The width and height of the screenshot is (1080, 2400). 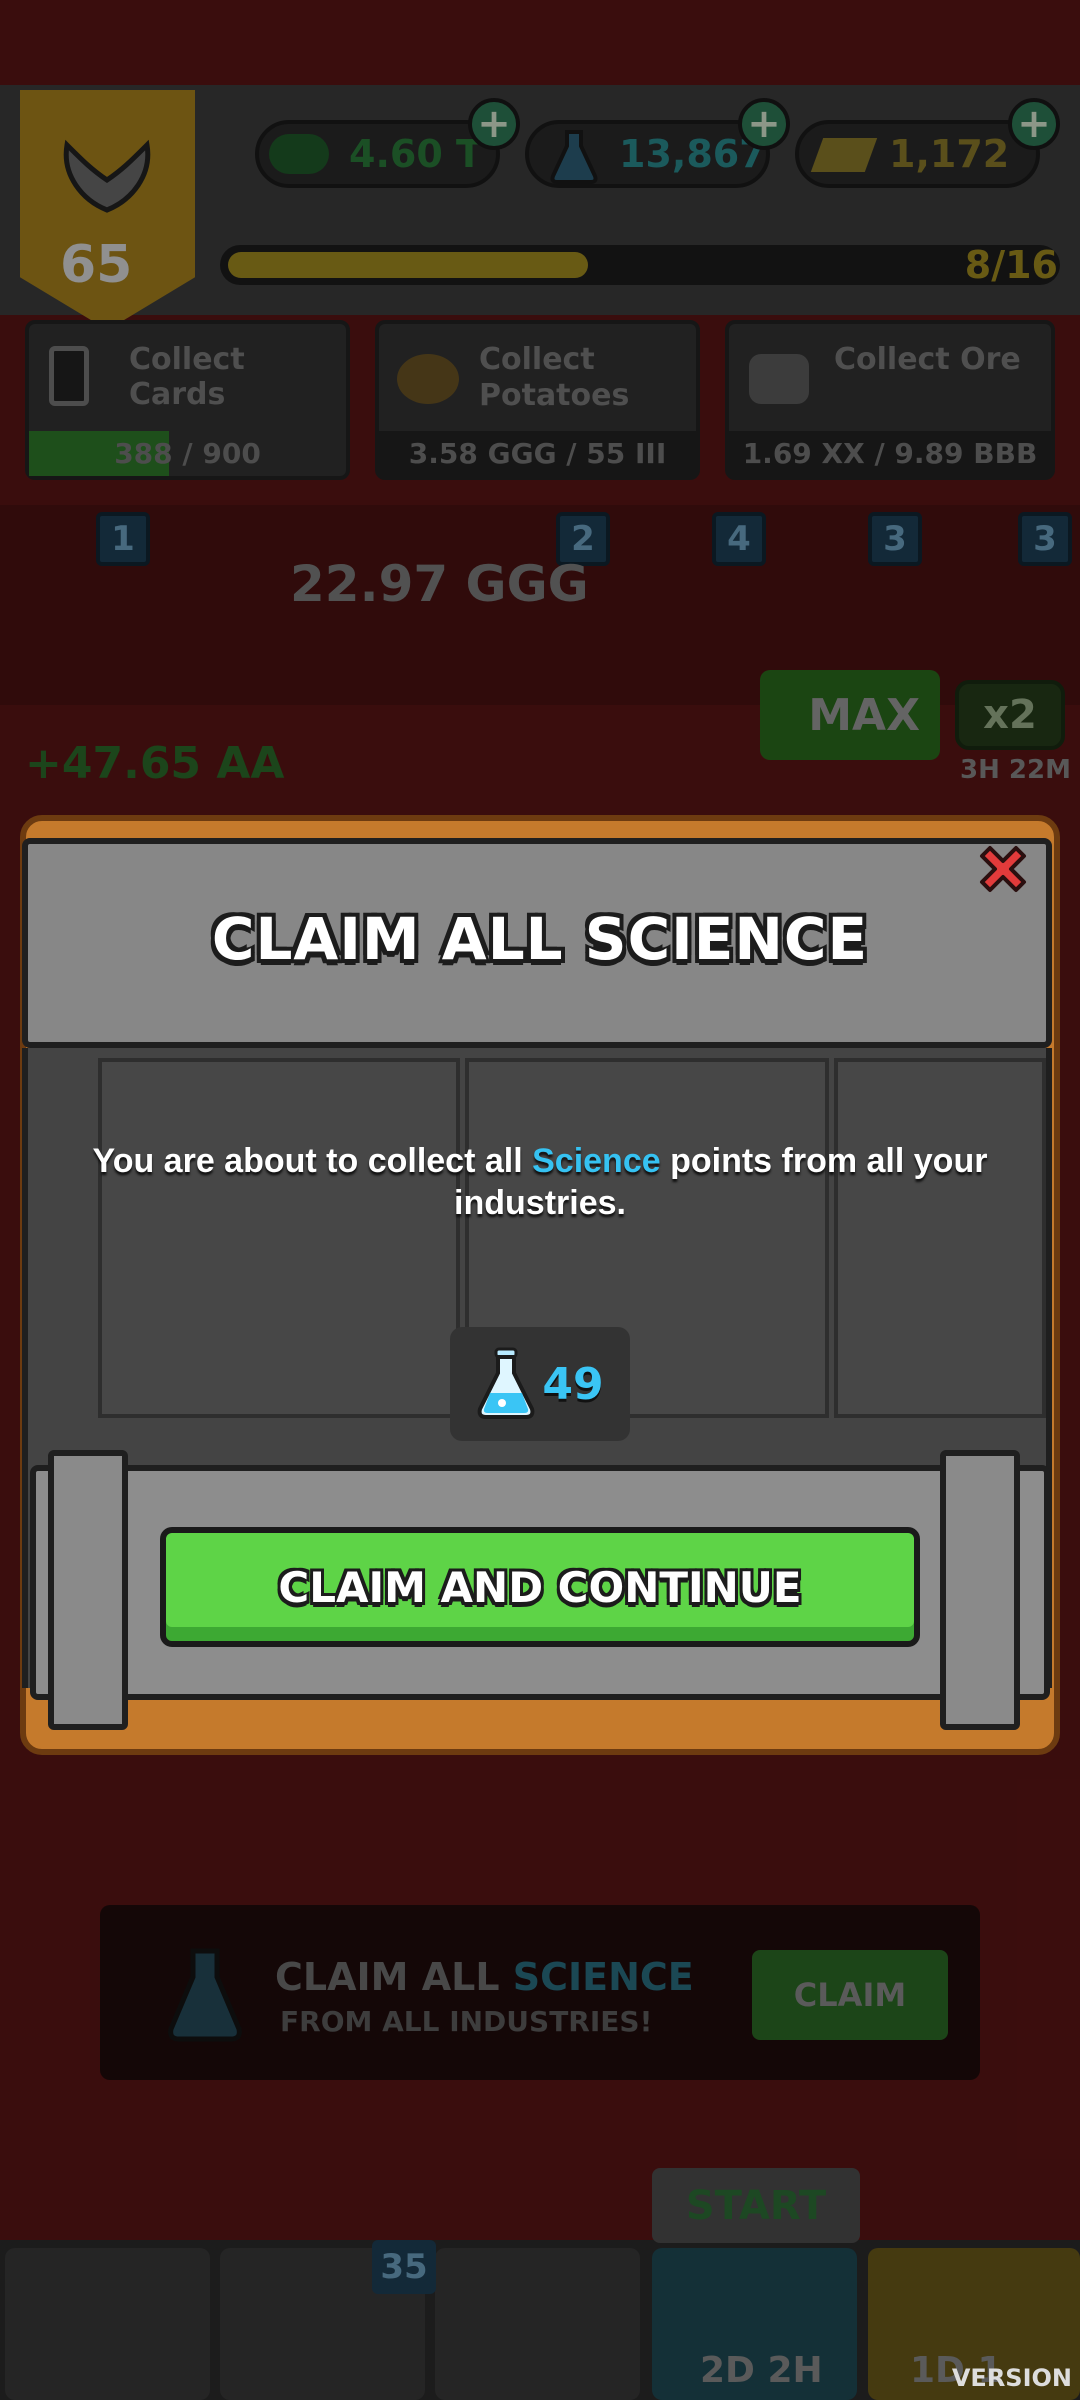 I want to click on reward-value: 49, so click(x=573, y=1384).